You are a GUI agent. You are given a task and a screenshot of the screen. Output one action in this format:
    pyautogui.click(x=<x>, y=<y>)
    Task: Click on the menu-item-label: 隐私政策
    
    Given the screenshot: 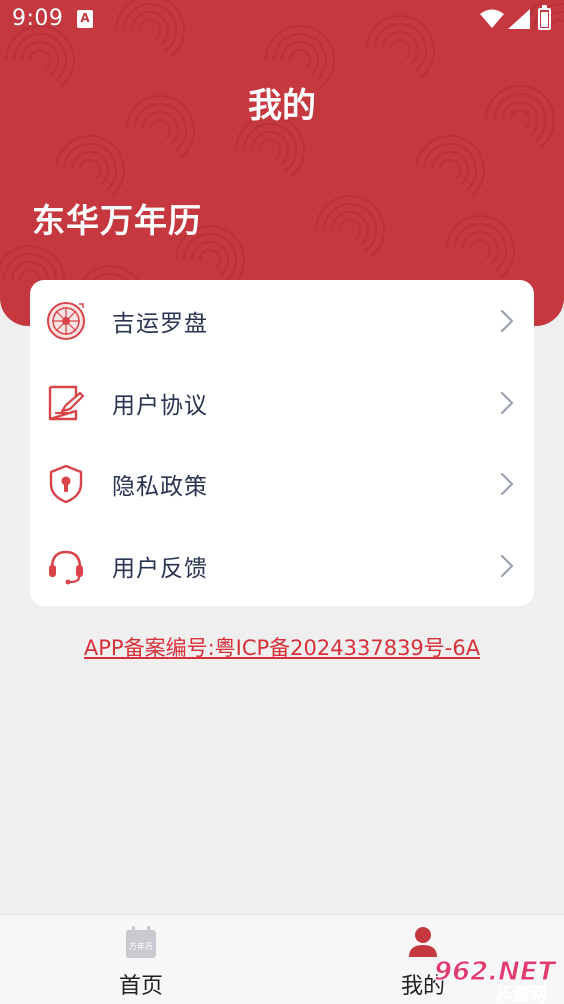 What is the action you would take?
    pyautogui.click(x=160, y=487)
    